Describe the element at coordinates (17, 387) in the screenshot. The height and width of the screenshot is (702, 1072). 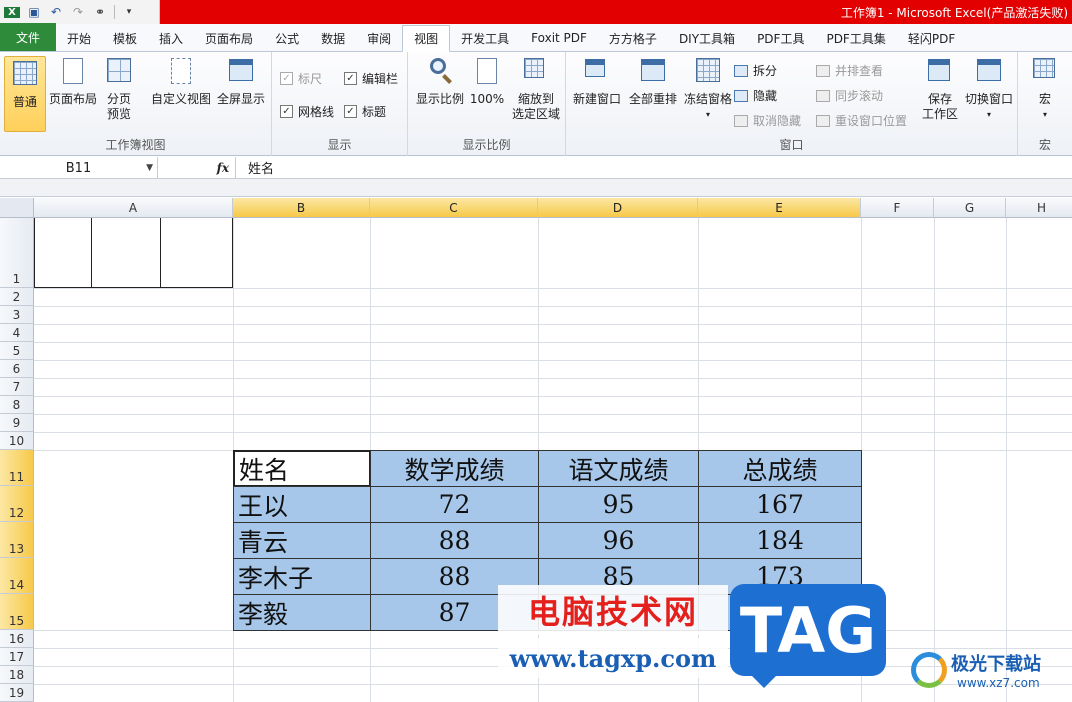
I see `row-header-7: 7` at that location.